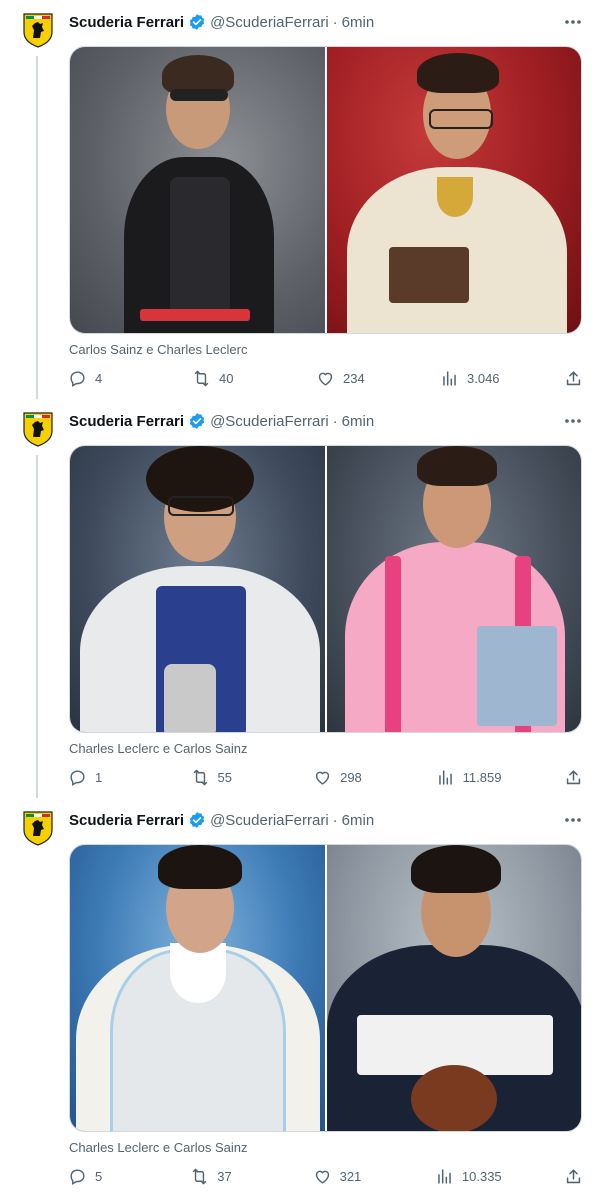 This screenshot has width=598, height=1200. I want to click on reply-count: 5, so click(99, 1176).